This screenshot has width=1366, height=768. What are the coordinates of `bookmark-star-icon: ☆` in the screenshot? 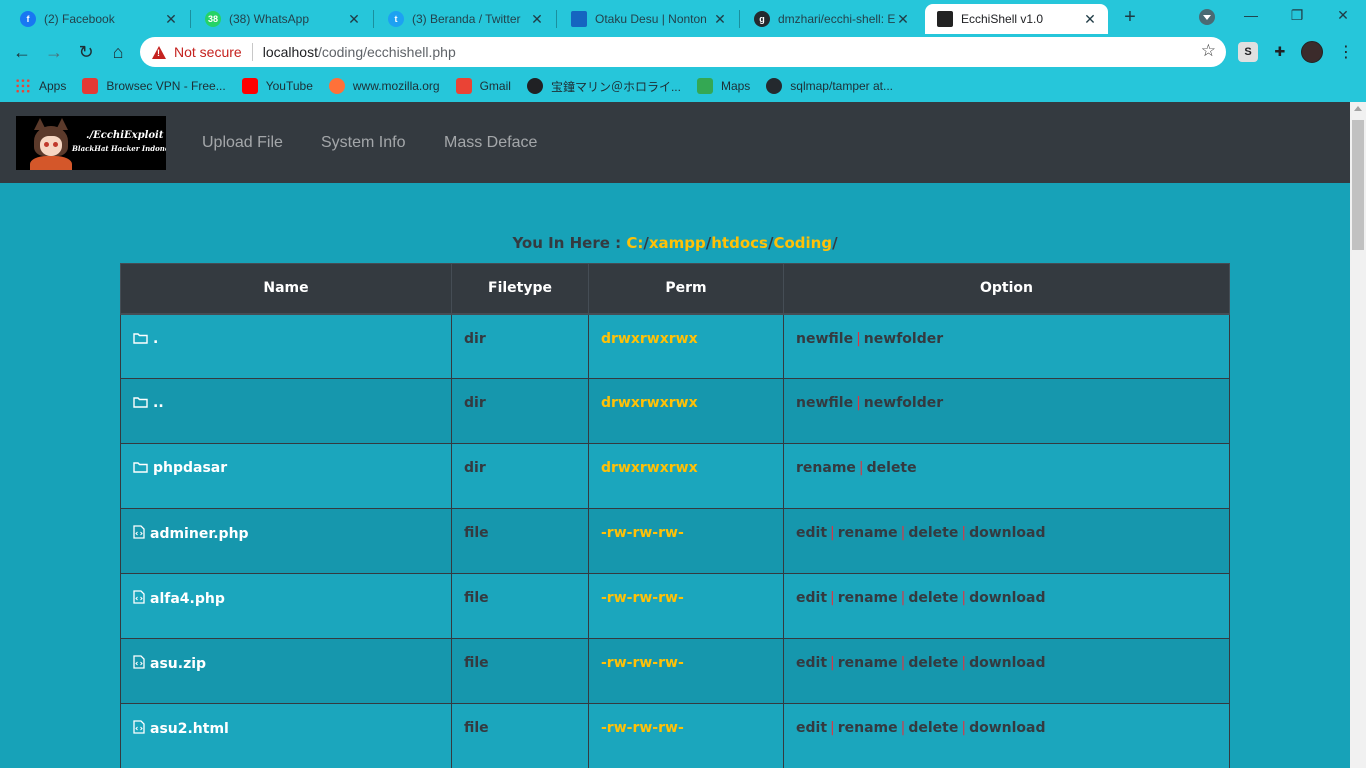 It's located at (1208, 51).